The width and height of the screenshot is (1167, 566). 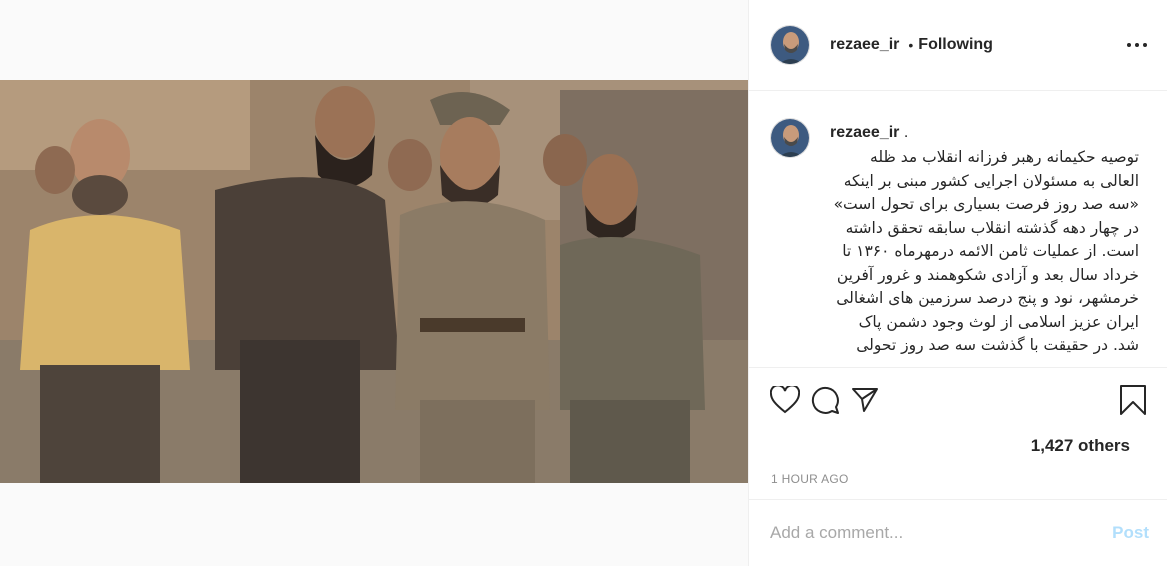 I want to click on likes-count: 1,427 others, so click(x=958, y=446).